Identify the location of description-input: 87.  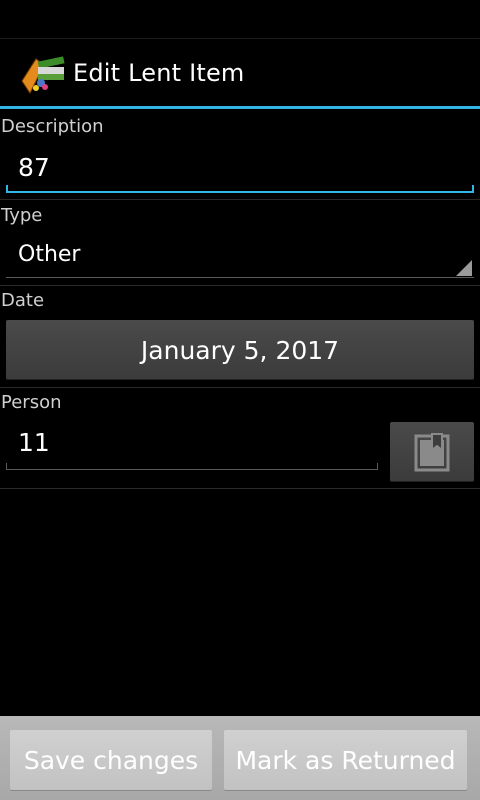
(240, 169).